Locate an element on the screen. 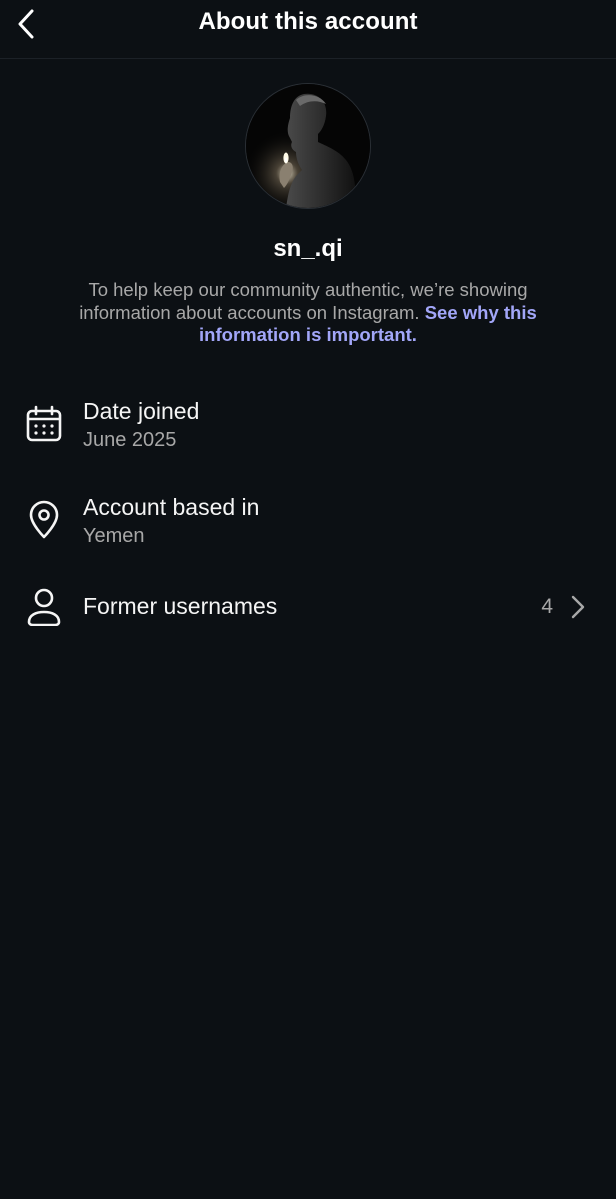 The height and width of the screenshot is (1199, 616). person-icon is located at coordinates (44, 606).